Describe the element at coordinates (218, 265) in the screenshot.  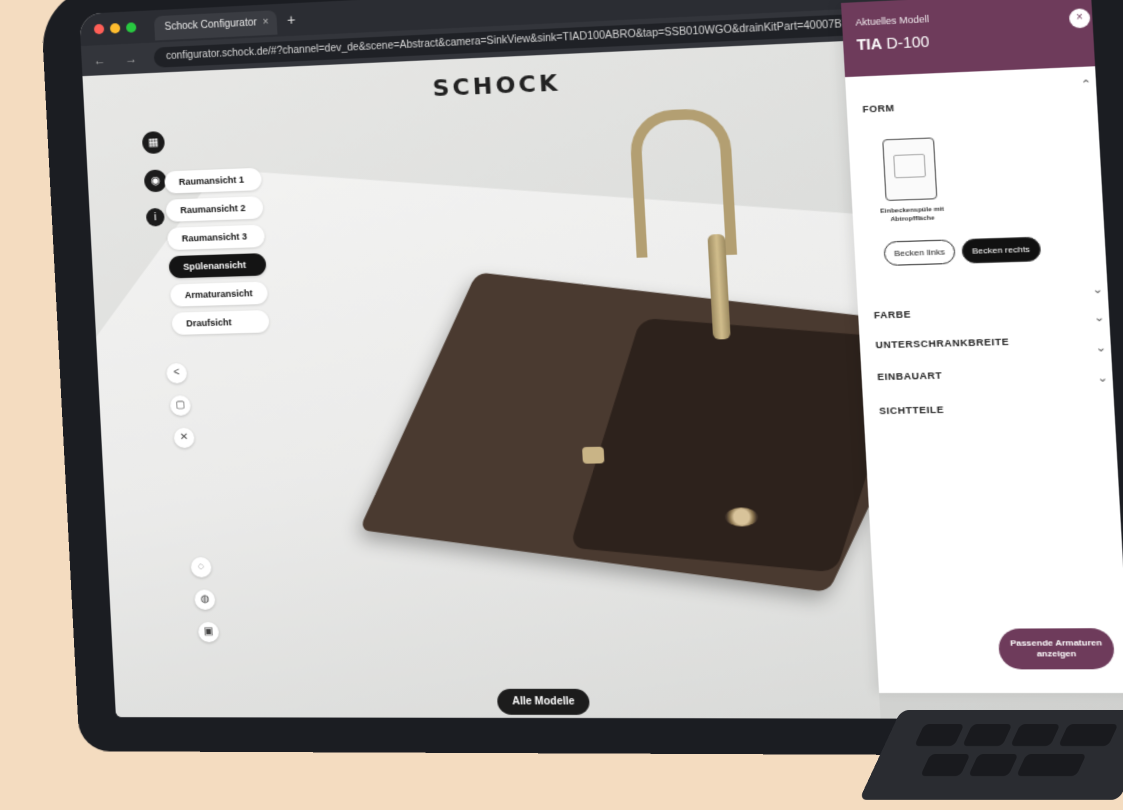
I see `view-spuelenansicht: Spülenansicht` at that location.